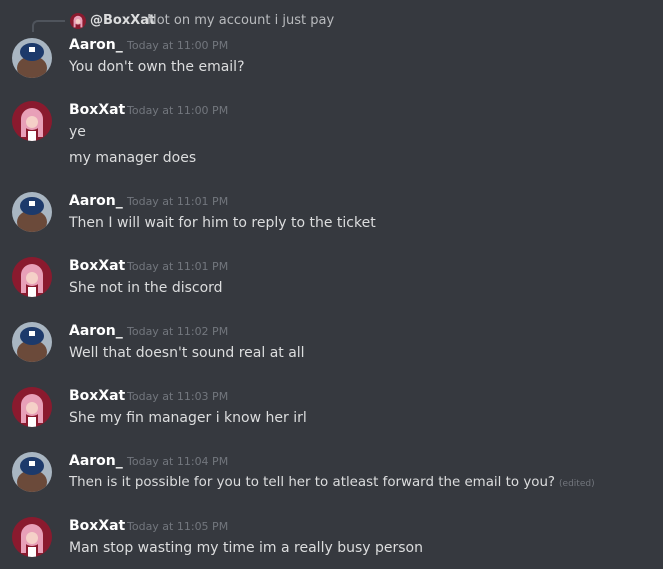 The image size is (663, 569). I want to click on message-text: She my fin manager i know her irl, so click(188, 418).